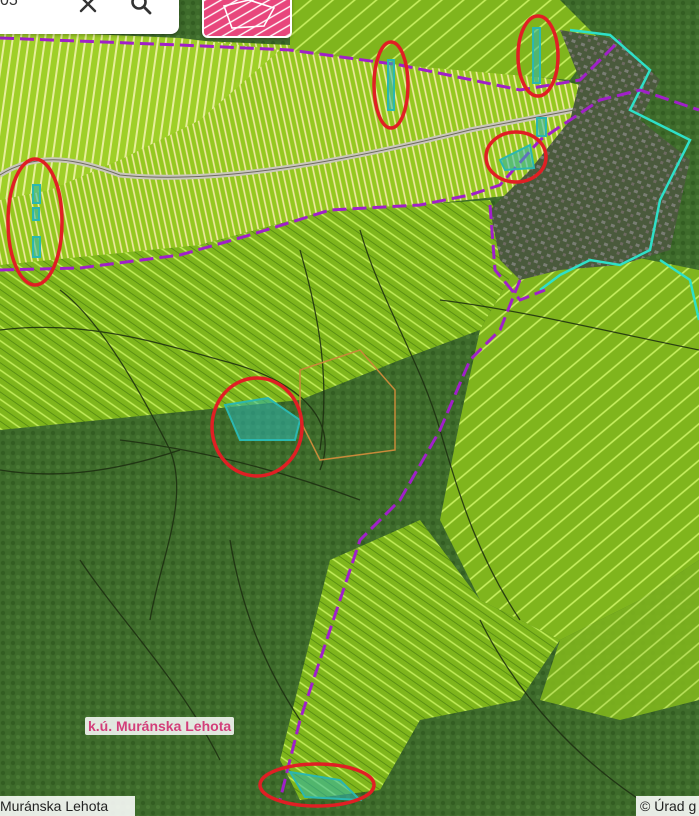  I want to click on cadastral-area-label: k.ú. Muránska Lehota, so click(160, 726).